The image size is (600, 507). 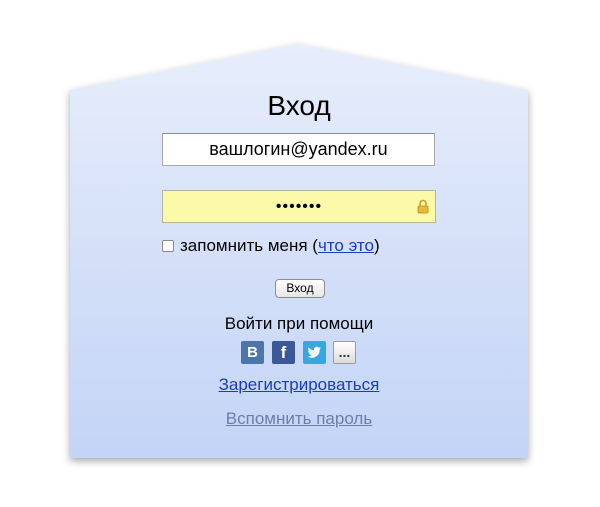 I want to click on remember-close-paren: ), so click(x=376, y=245).